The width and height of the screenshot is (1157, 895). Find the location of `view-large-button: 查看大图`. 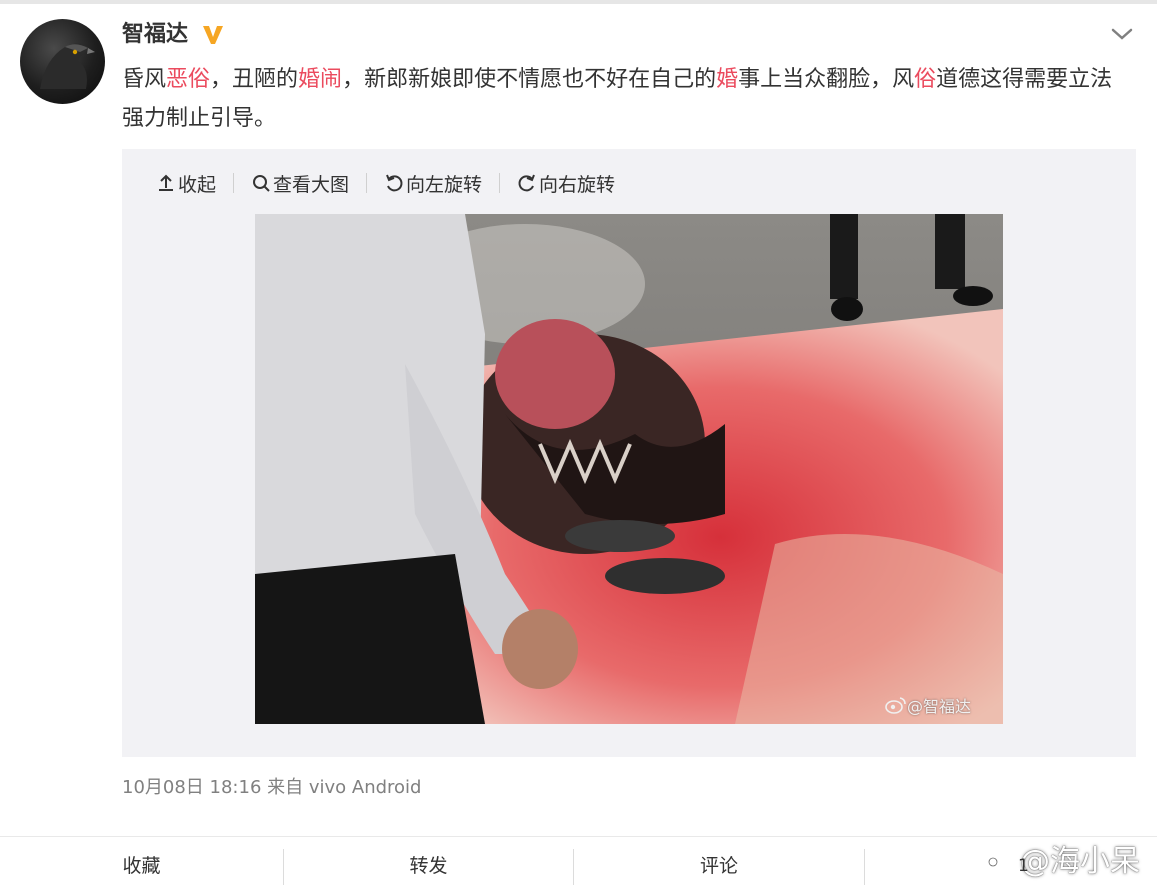

view-large-button: 查看大图 is located at coordinates (300, 183).